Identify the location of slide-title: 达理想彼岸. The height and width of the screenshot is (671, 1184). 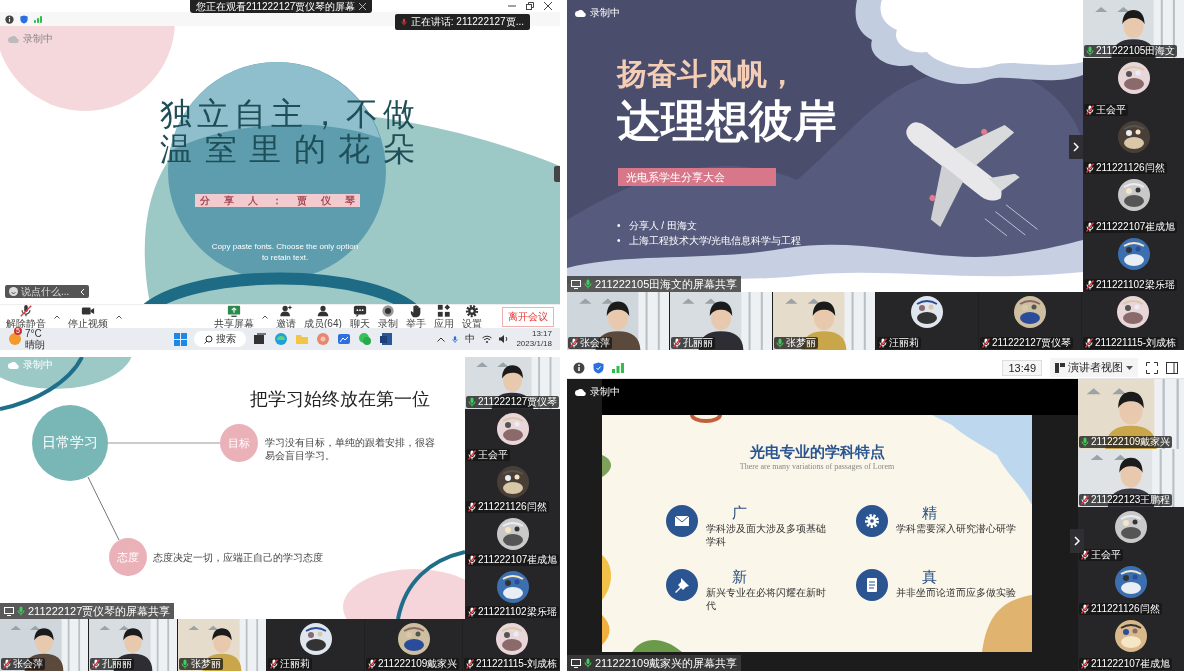
(727, 121).